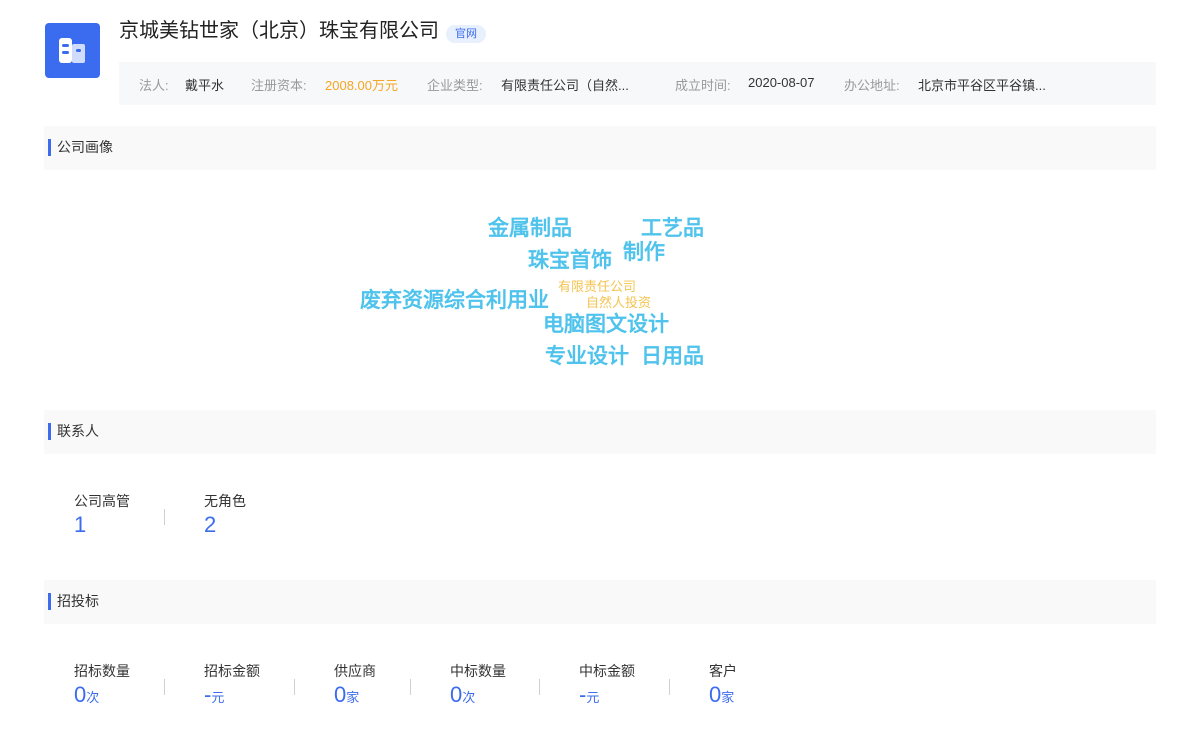  Describe the element at coordinates (781, 82) in the screenshot. I see `founded-value: 2020-08-07` at that location.